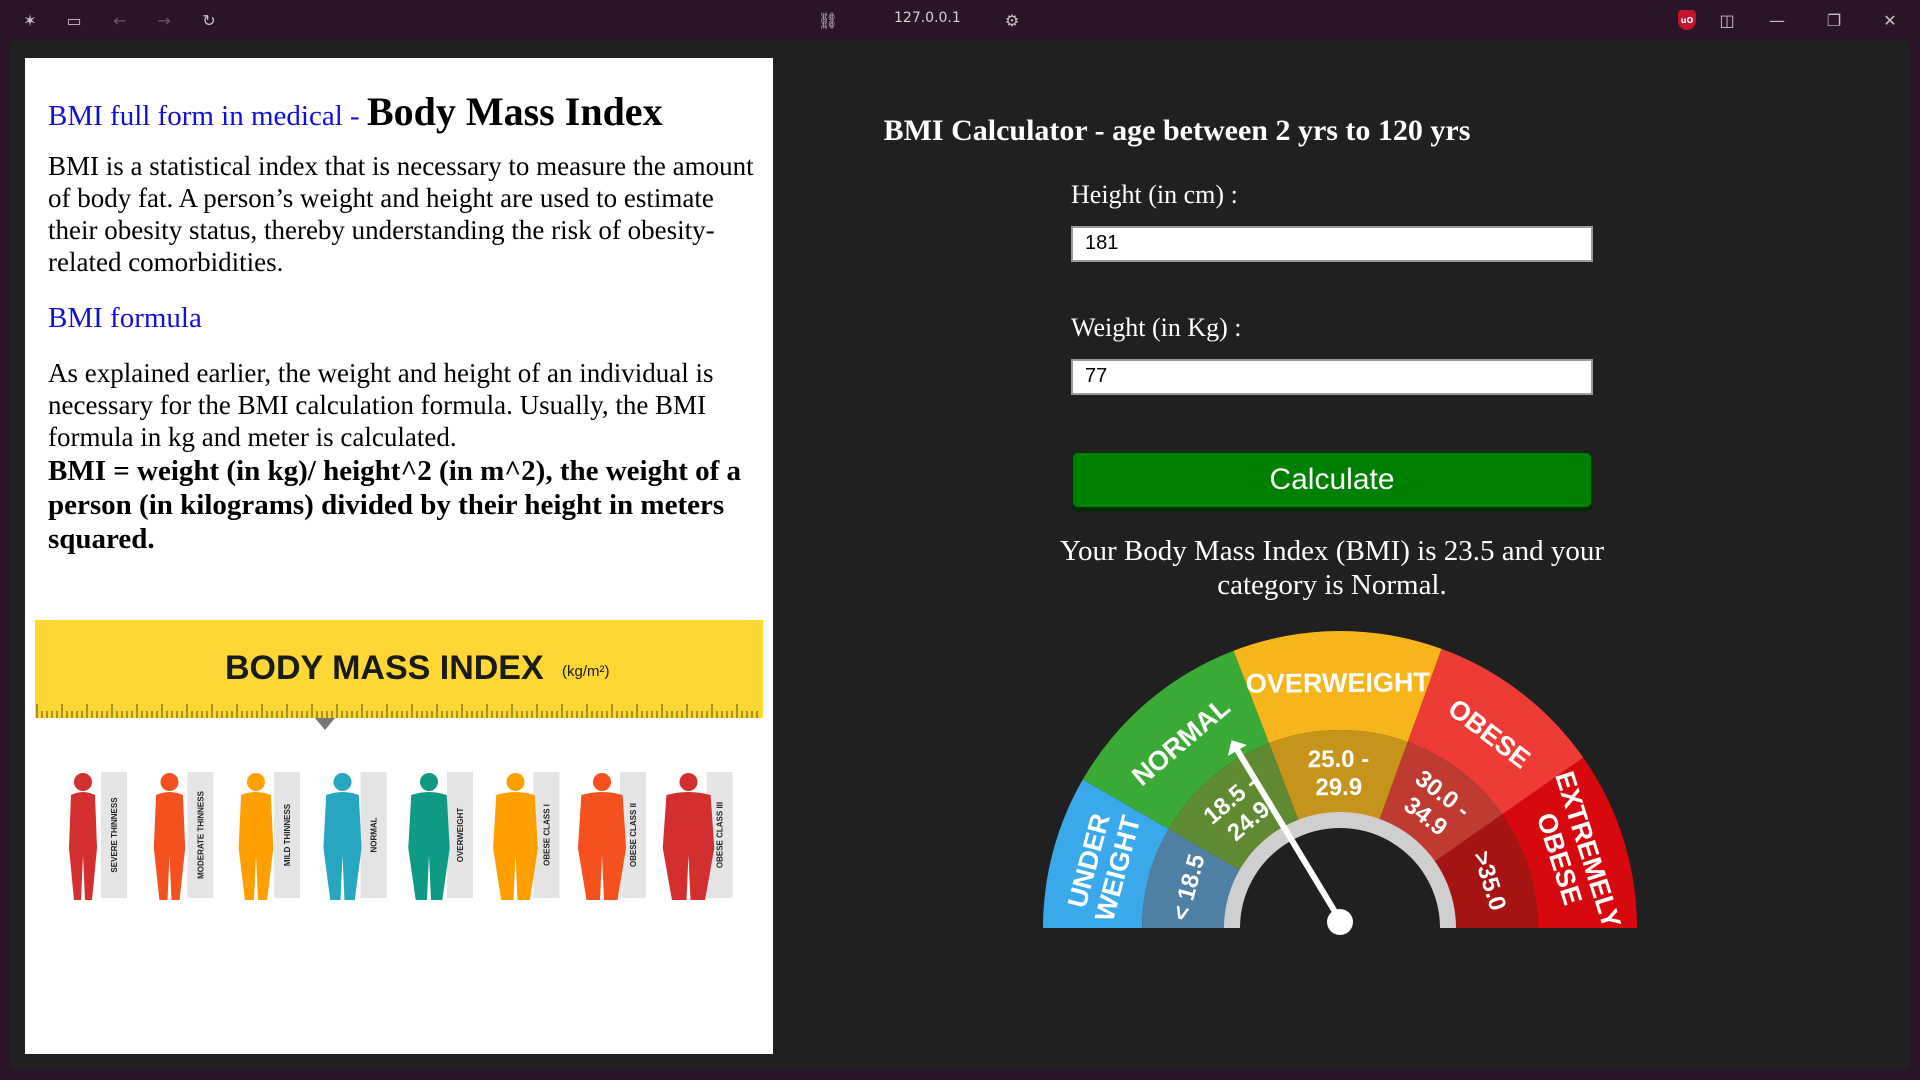 This screenshot has width=1920, height=1080. I want to click on gauge-segment-label: OVERWEIGHT, so click(1338, 683).